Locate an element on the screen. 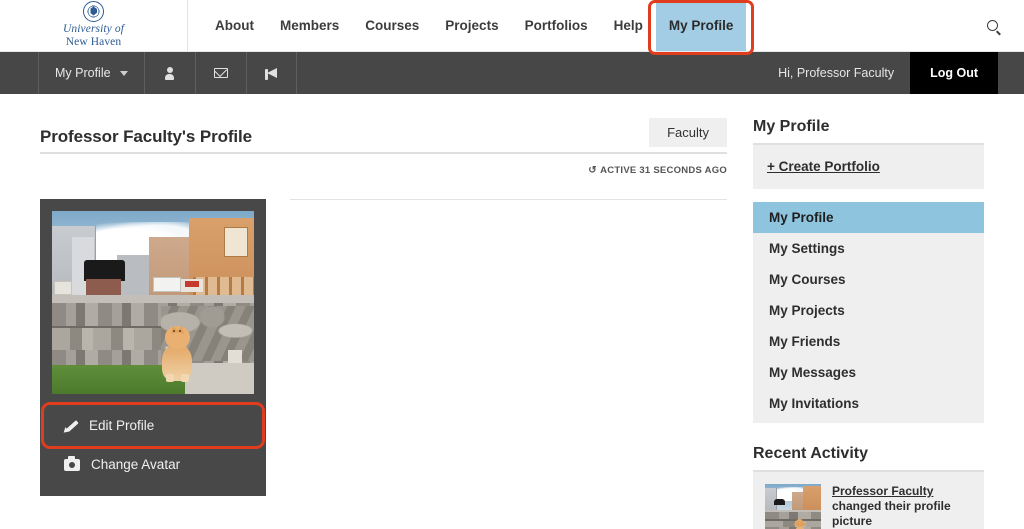 This screenshot has height=529, width=1024. envelope-icon is located at coordinates (220, 73).